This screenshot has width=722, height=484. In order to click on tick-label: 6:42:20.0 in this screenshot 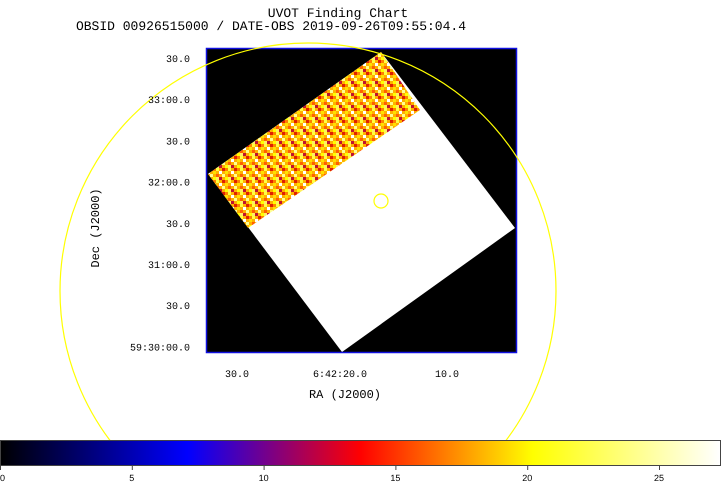, I will do `click(340, 375)`.